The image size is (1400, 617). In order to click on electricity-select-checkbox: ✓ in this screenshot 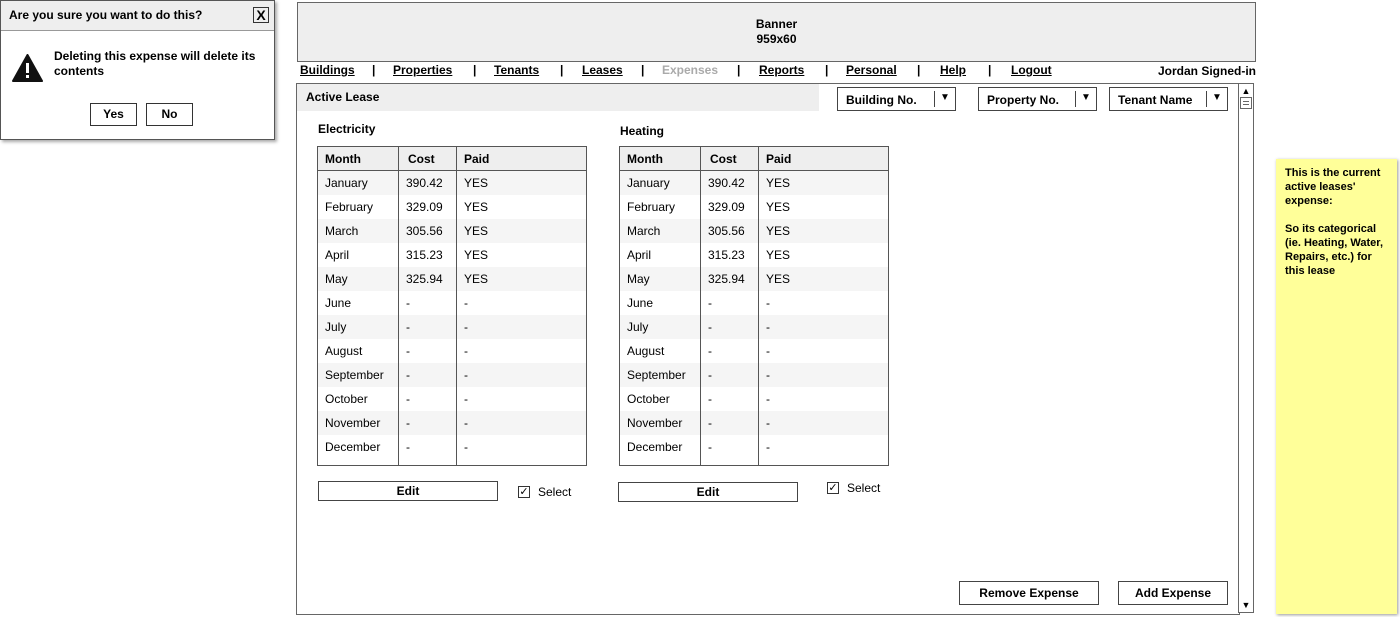, I will do `click(524, 492)`.